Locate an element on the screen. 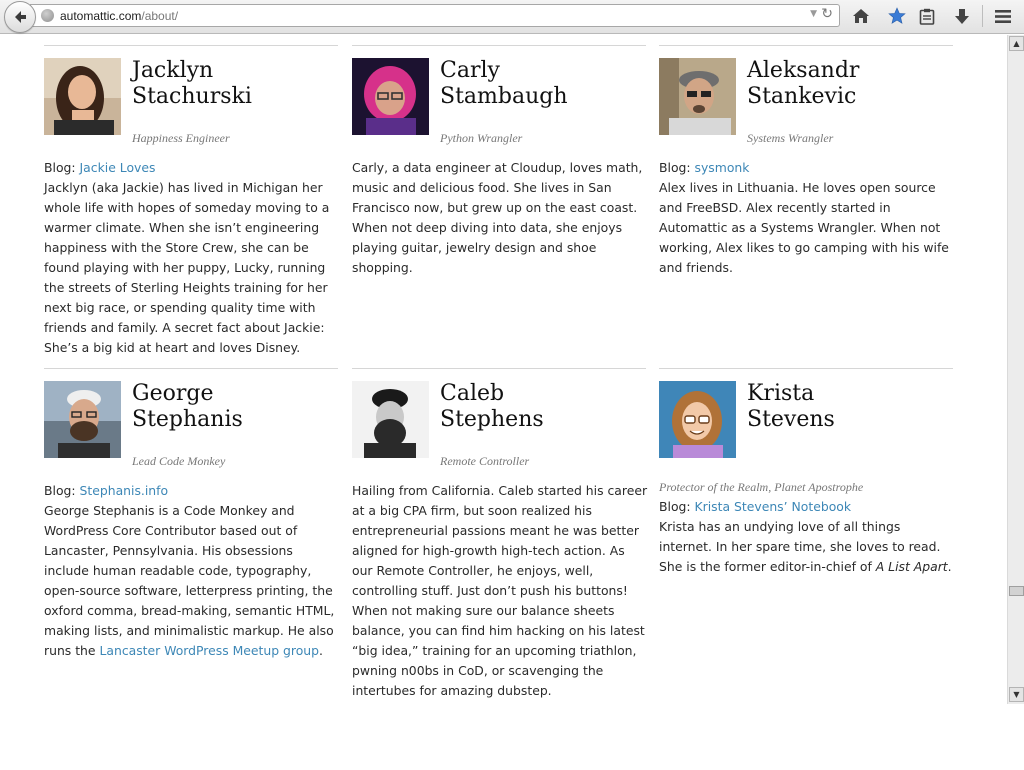  url-domain: automattic.com is located at coordinates (101, 15).